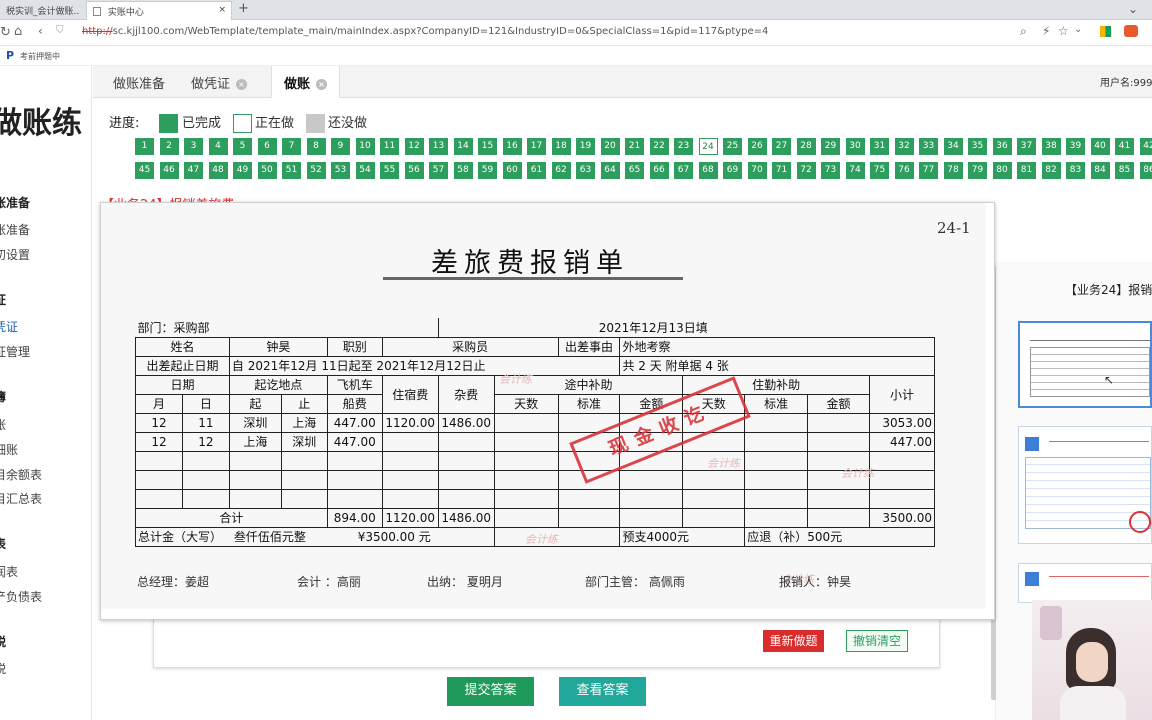 The width and height of the screenshot is (1152, 720). I want to click on sidebar-item: 细账, so click(9, 449).